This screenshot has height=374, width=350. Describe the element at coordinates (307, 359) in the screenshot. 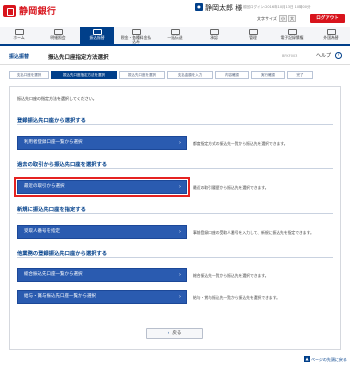

I see `arrow-up-icon: ▲` at that location.